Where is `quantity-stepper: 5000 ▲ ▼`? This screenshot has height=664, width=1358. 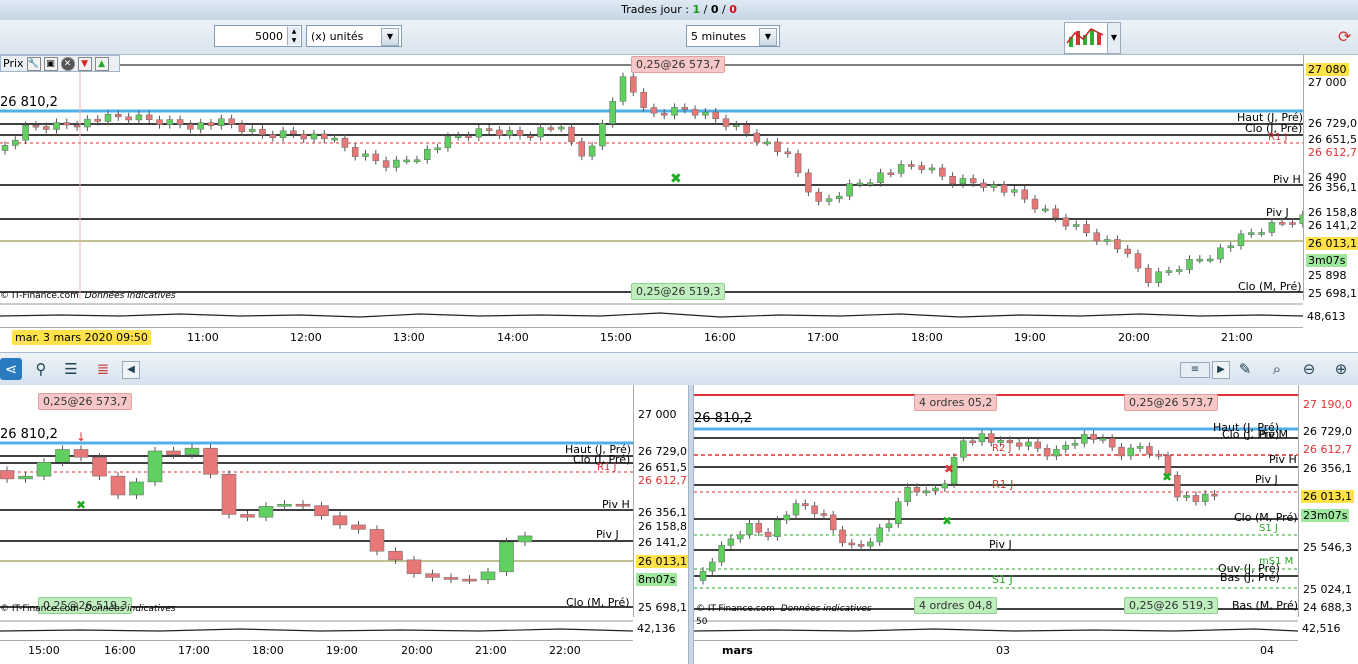
quantity-stepper: 5000 ▲ ▼ is located at coordinates (258, 36).